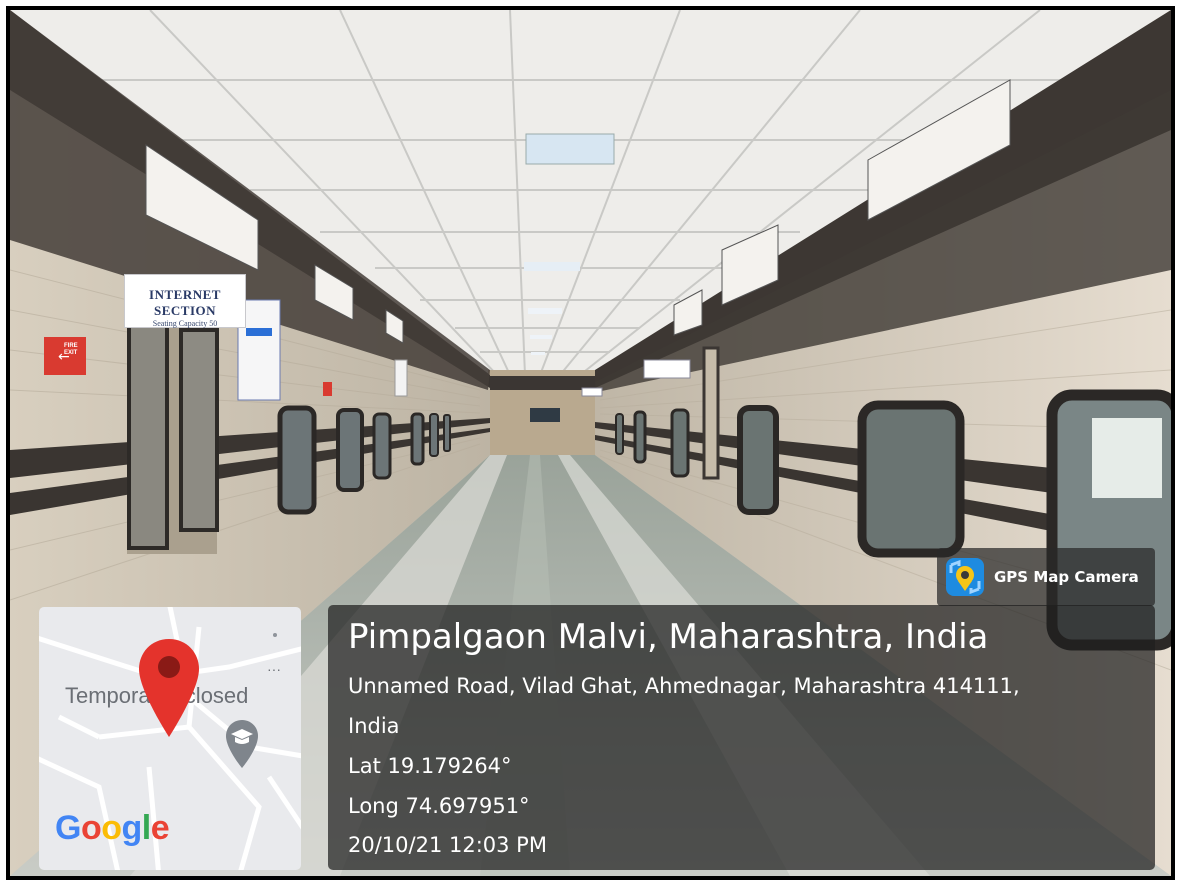 This screenshot has height=886, width=1181. I want to click on internet-section-sign: INTERNET SECTION Seating Capacity 50, so click(185, 301).